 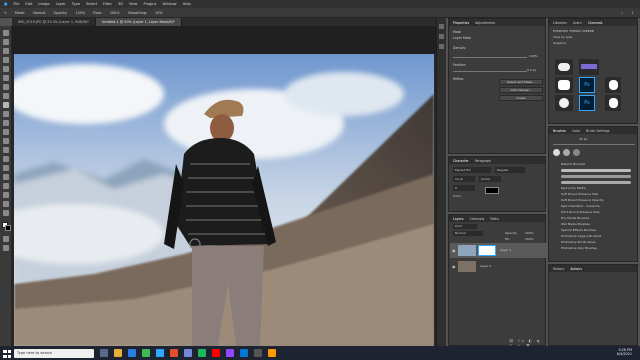 What do you see at coordinates (622, 13) in the screenshot?
I see `search-icon: ⌕` at bounding box center [622, 13].